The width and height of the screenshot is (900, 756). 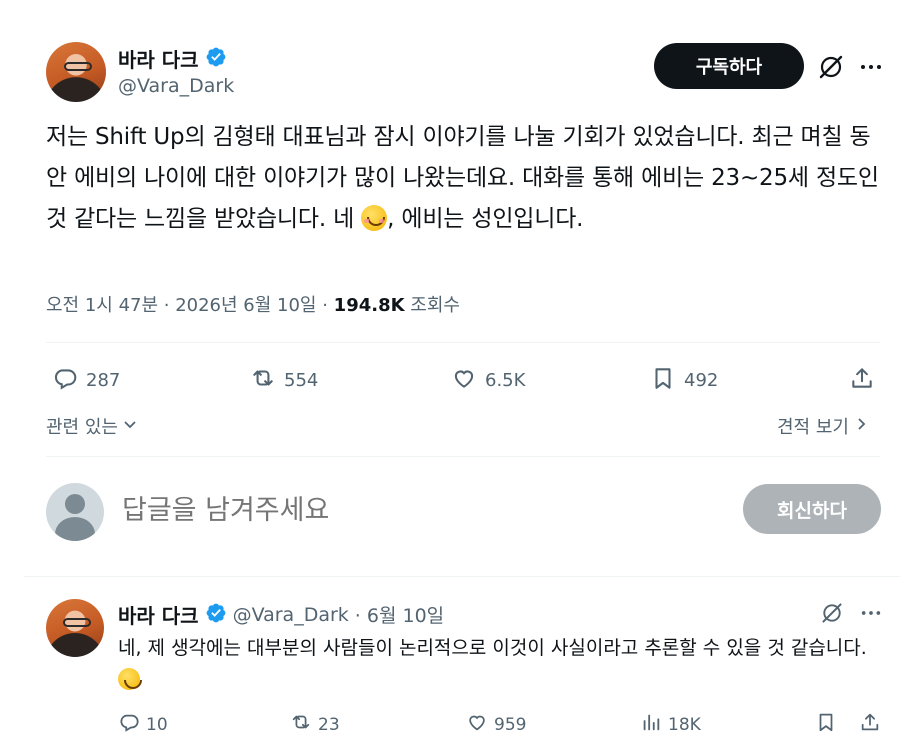 What do you see at coordinates (190, 305) in the screenshot?
I see `tweet-timestamp: 오전 1시 47분 · 2026년 6월 10일 ·` at bounding box center [190, 305].